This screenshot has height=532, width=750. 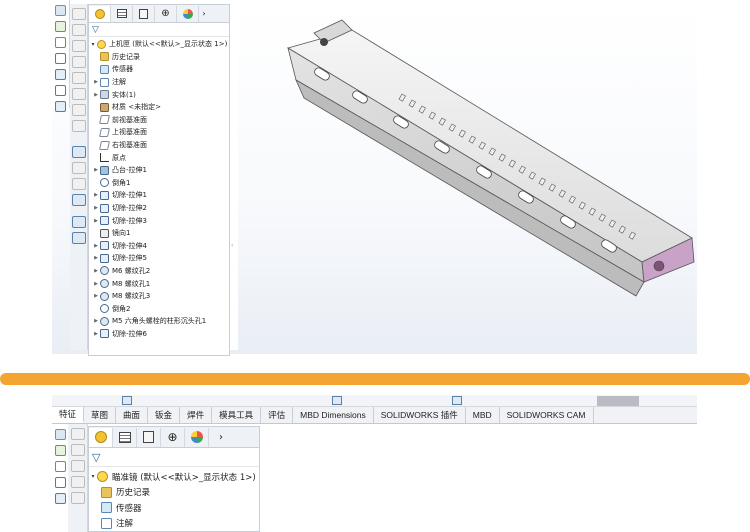 I want to click on tree-item: ▶ M8 螺纹孔3, so click(x=160, y=296).